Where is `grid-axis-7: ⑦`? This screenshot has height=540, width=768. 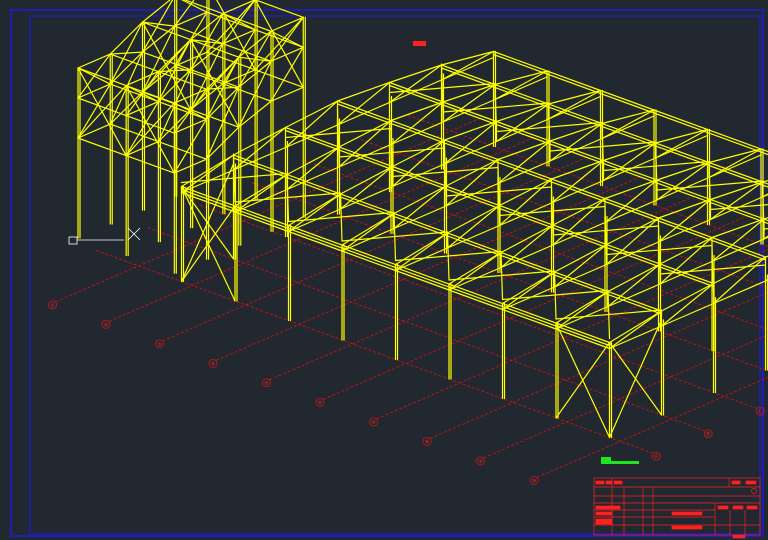
grid-axis-7: ⑦ is located at coordinates (373, 422).